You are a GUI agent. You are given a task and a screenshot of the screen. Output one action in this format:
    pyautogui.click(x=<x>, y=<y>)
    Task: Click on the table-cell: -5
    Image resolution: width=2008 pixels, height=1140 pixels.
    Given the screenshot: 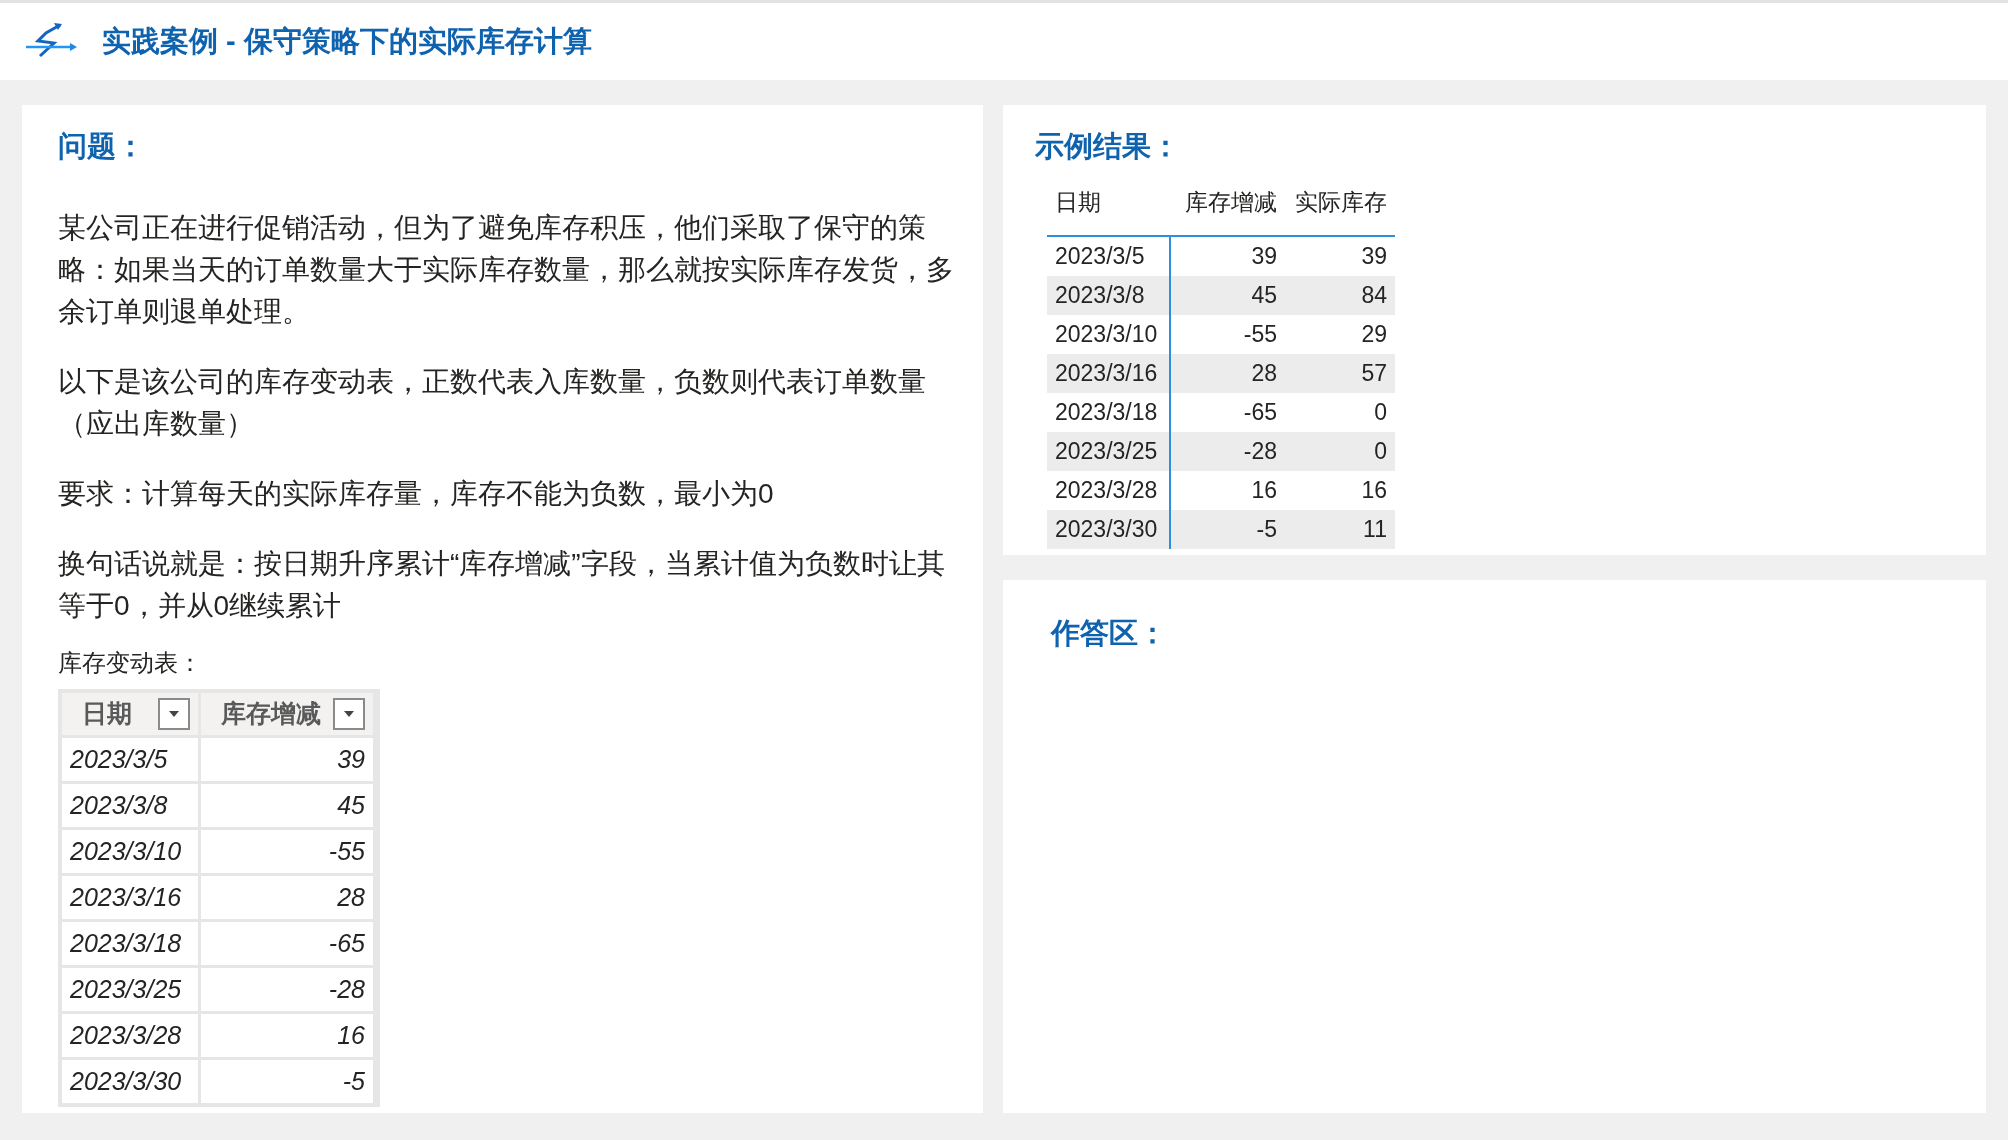 What is the action you would take?
    pyautogui.click(x=287, y=1081)
    